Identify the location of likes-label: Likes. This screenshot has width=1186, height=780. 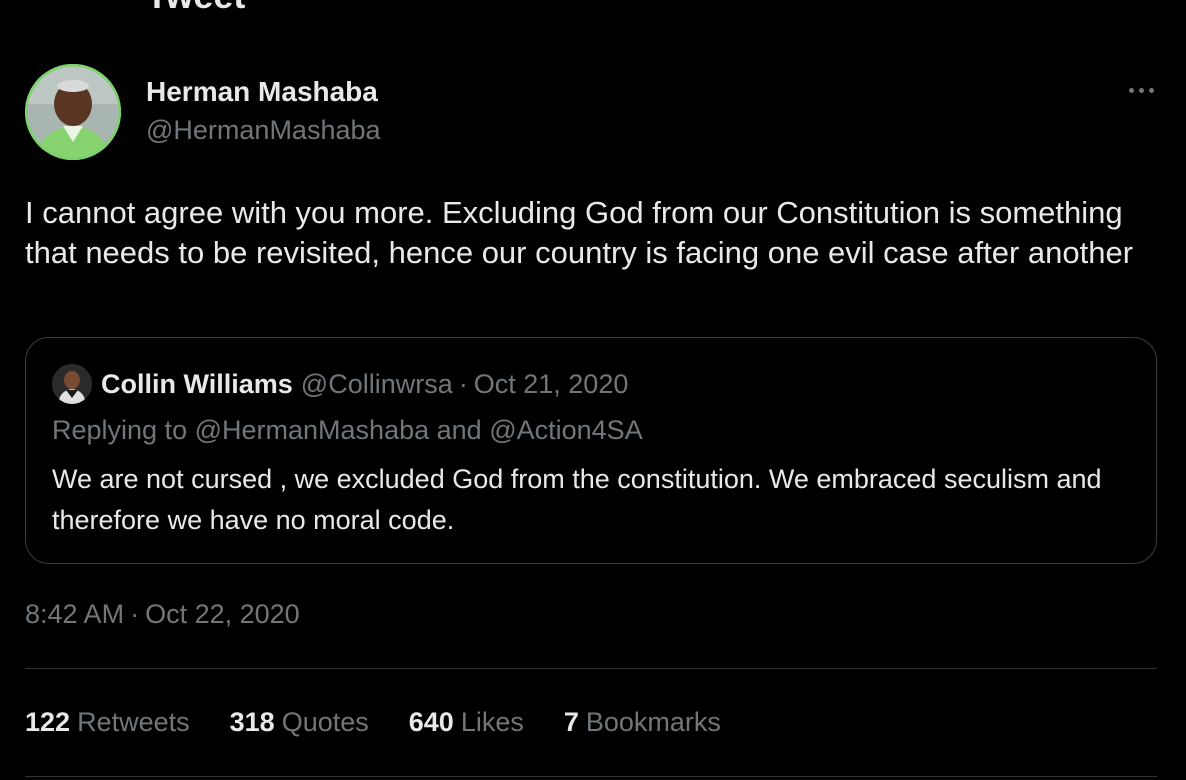
(492, 721).